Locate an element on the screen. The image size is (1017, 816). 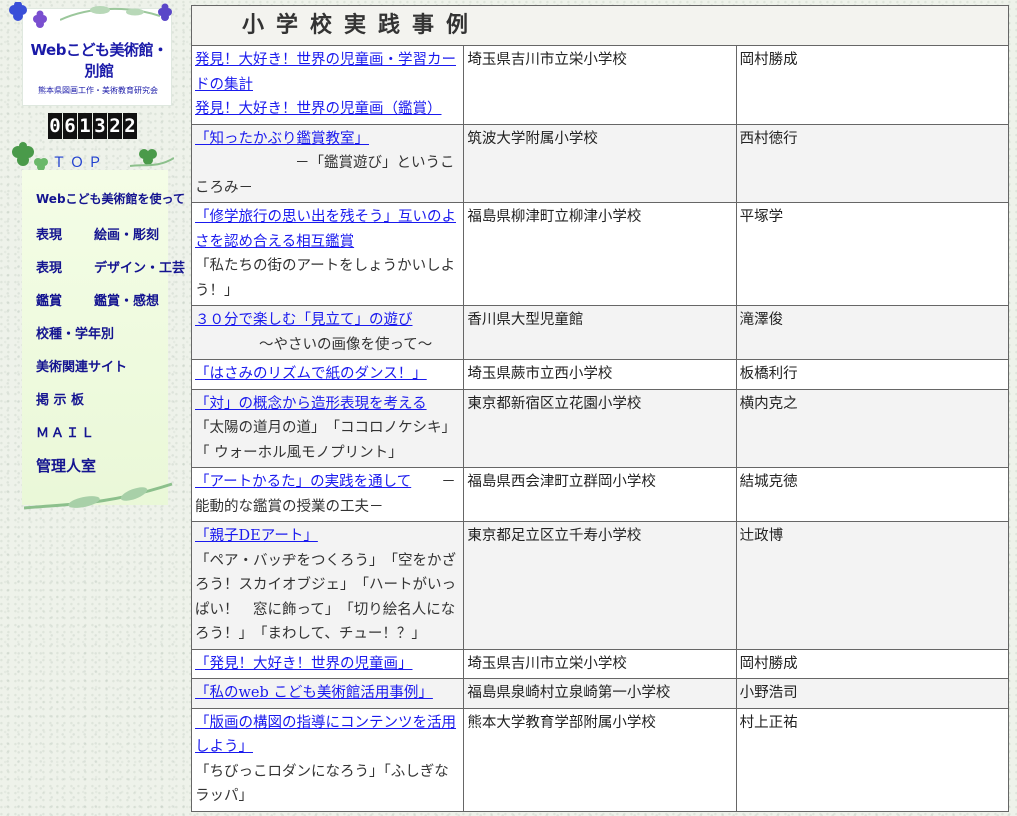
case-description: ３０分で楽しむ「見立て」の遊び ～やさいの画像を使って～ is located at coordinates (327, 332).